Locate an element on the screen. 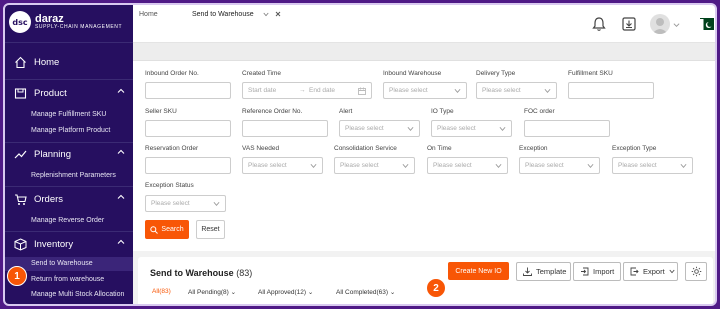  flag-icon is located at coordinates (707, 24).